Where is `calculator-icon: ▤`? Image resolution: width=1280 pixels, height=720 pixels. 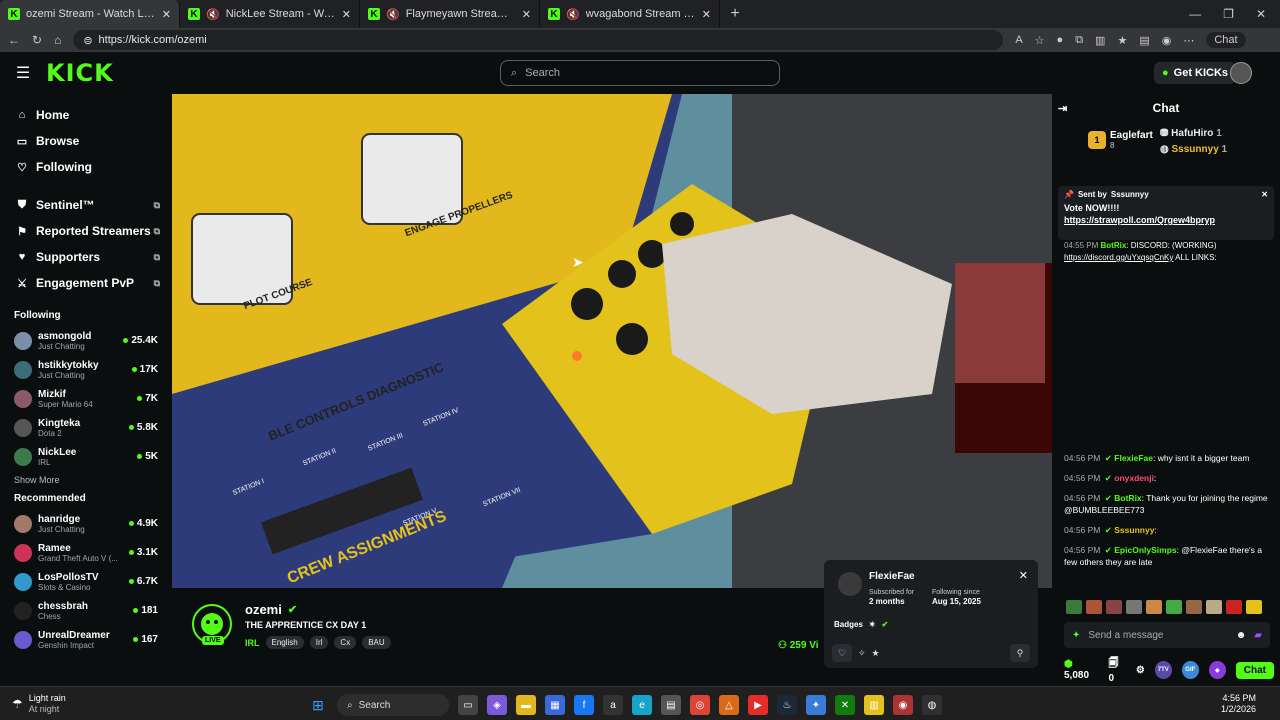 calculator-icon: ▤ is located at coordinates (671, 705).